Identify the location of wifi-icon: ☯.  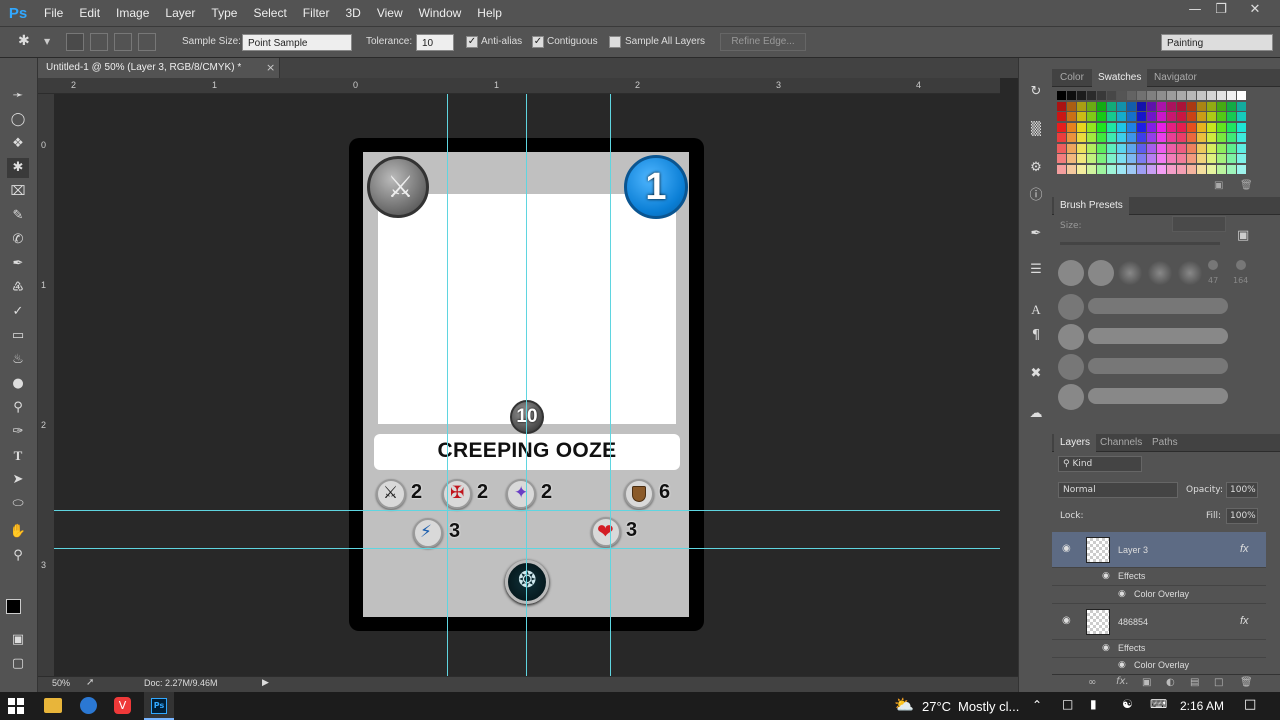
(1127, 704).